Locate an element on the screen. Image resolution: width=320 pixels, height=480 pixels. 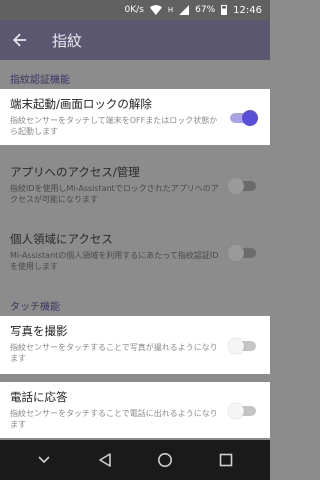
unlock-toggle is located at coordinates (244, 118).